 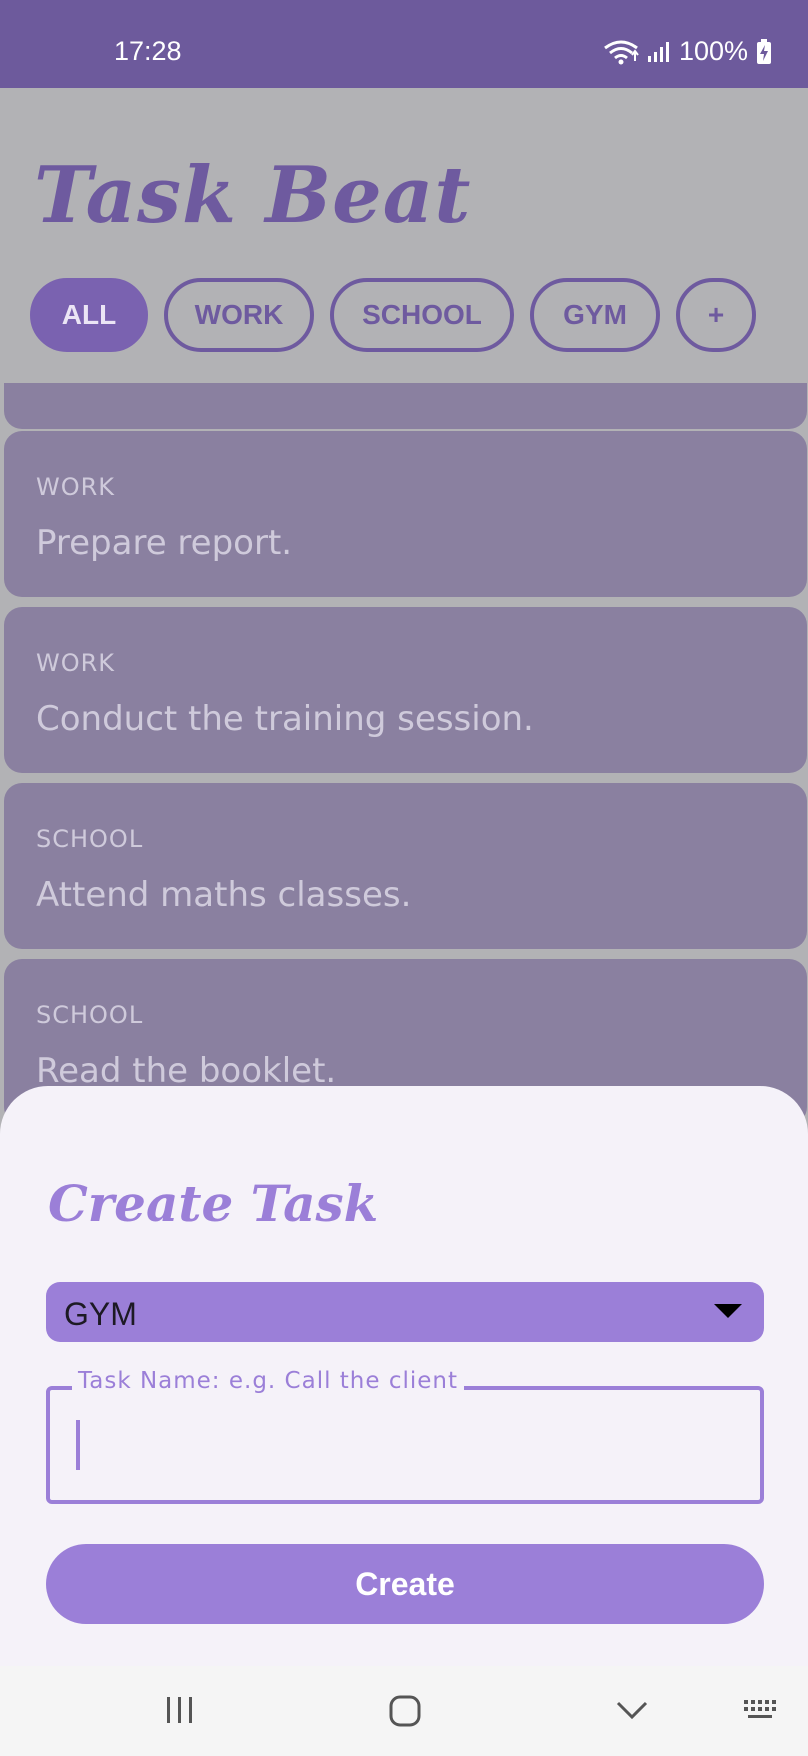 What do you see at coordinates (405, 406) in the screenshot?
I see `task-card-partial` at bounding box center [405, 406].